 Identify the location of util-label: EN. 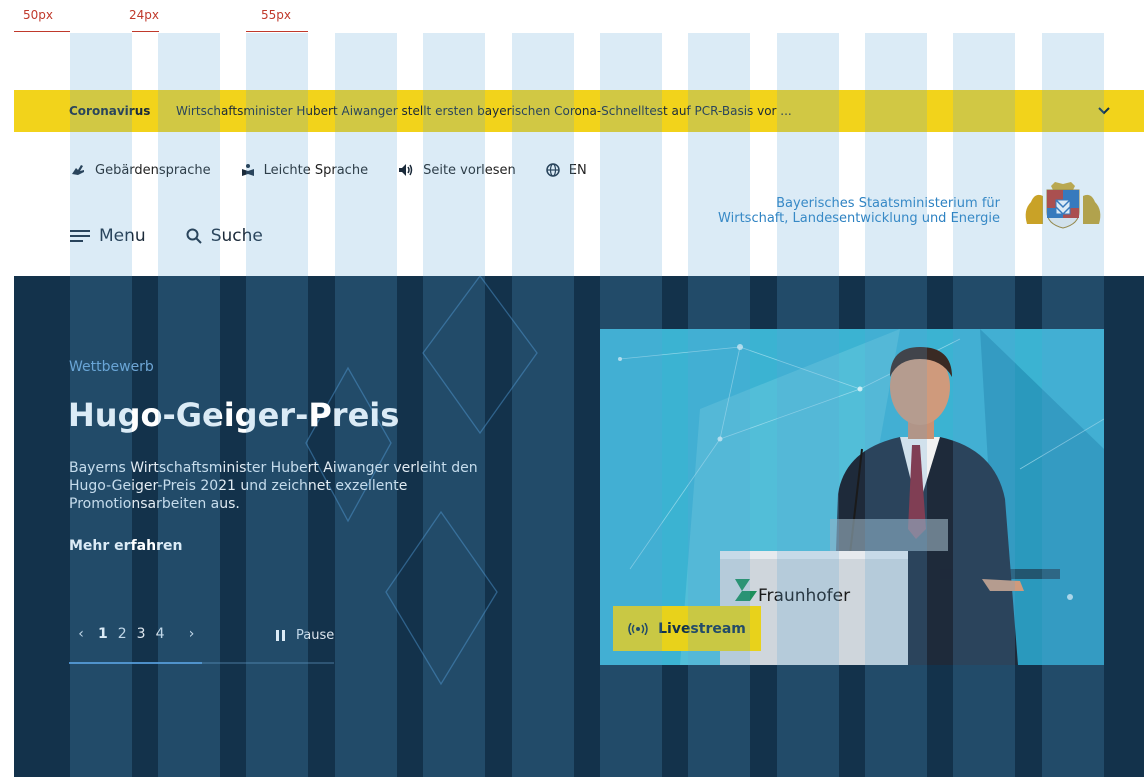
(577, 170).